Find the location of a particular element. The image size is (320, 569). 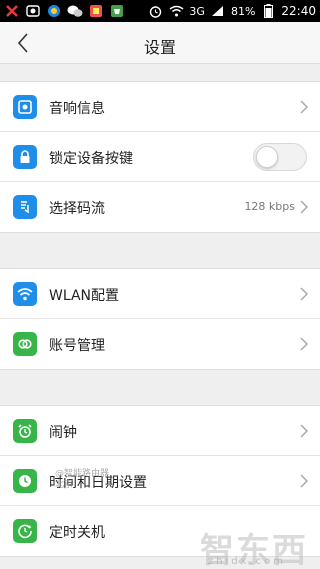

watermark-url: zhidx.com is located at coordinates (246, 561).